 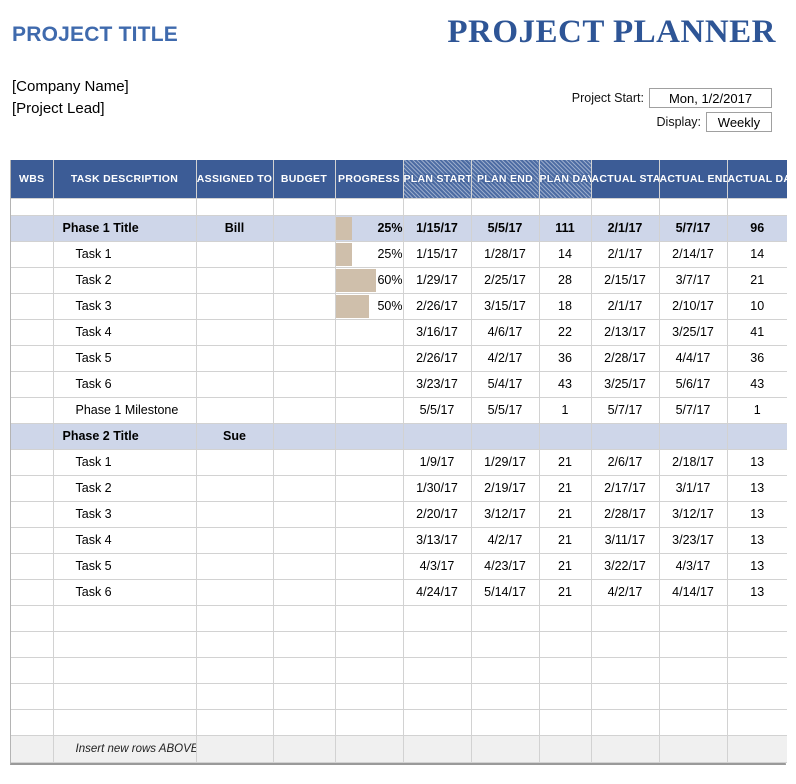 What do you see at coordinates (625, 254) in the screenshot?
I see `cell-actual_start: 2/1/17` at bounding box center [625, 254].